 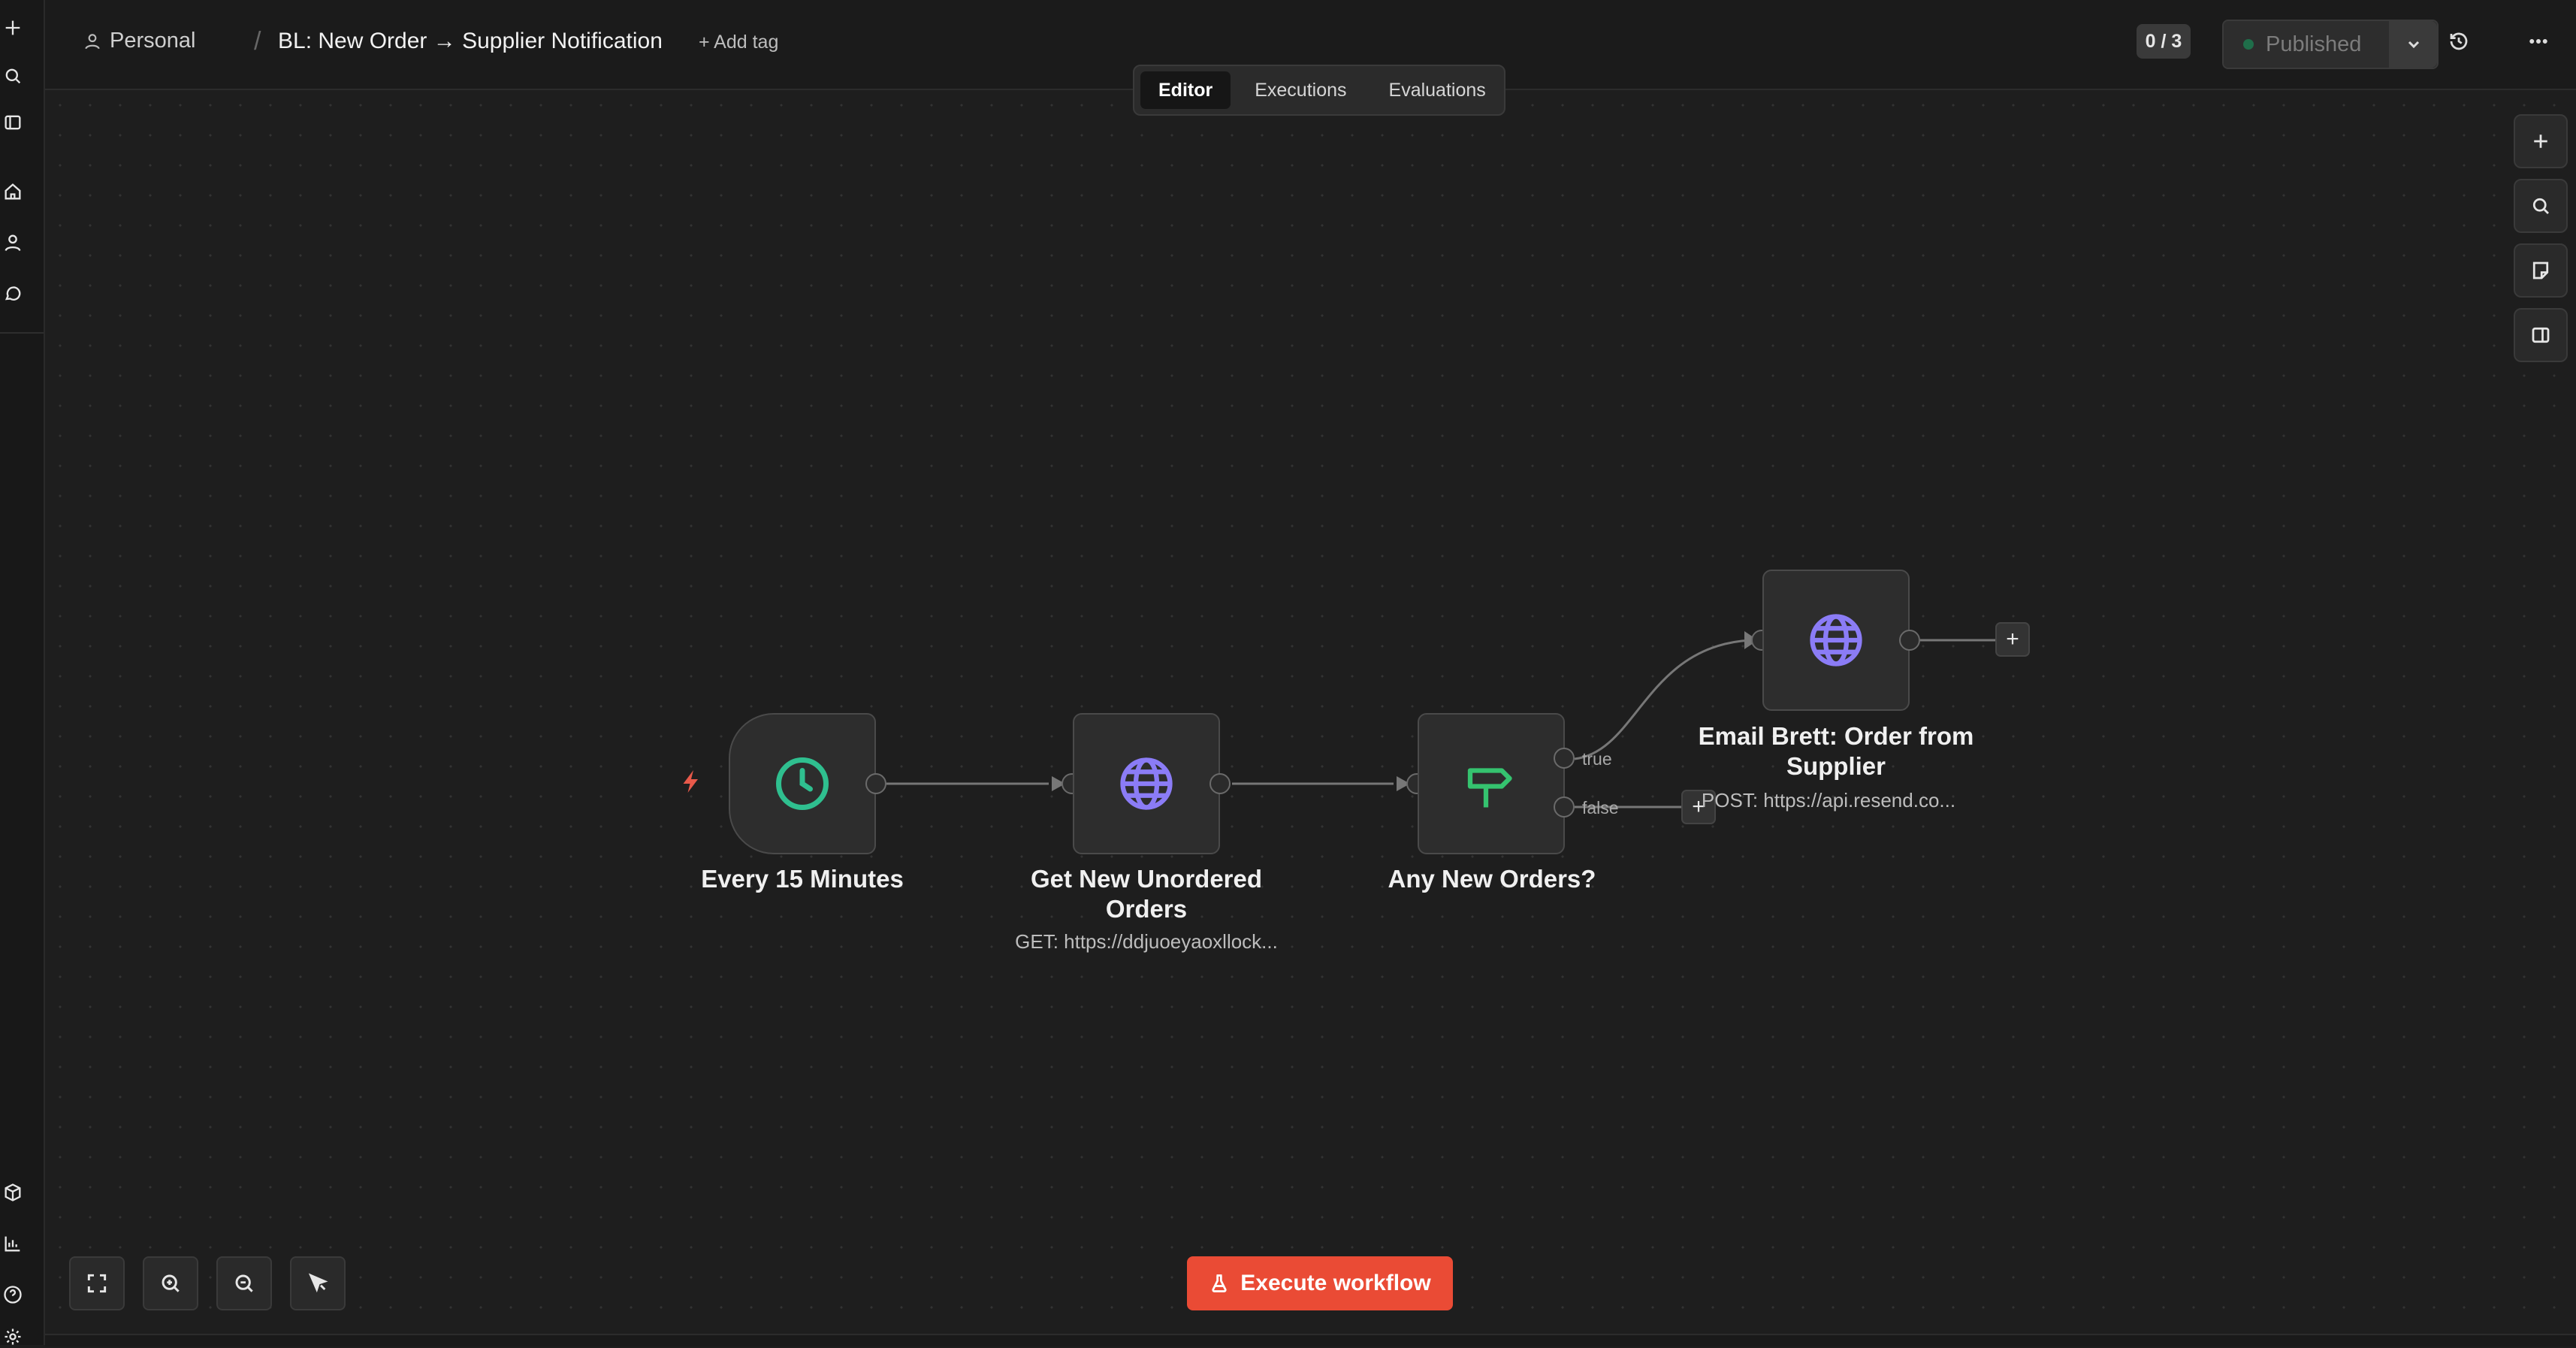 I want to click on plus-icon: +, so click(x=2012, y=639).